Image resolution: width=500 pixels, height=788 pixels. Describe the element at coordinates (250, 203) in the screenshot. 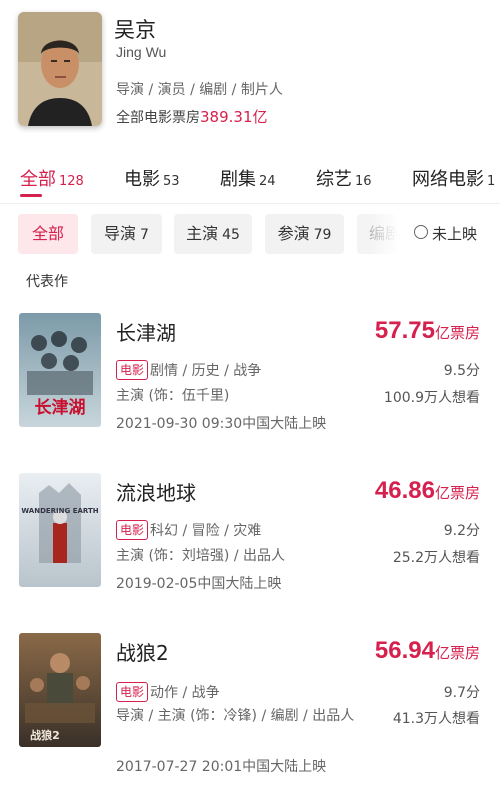

I see `divider` at that location.